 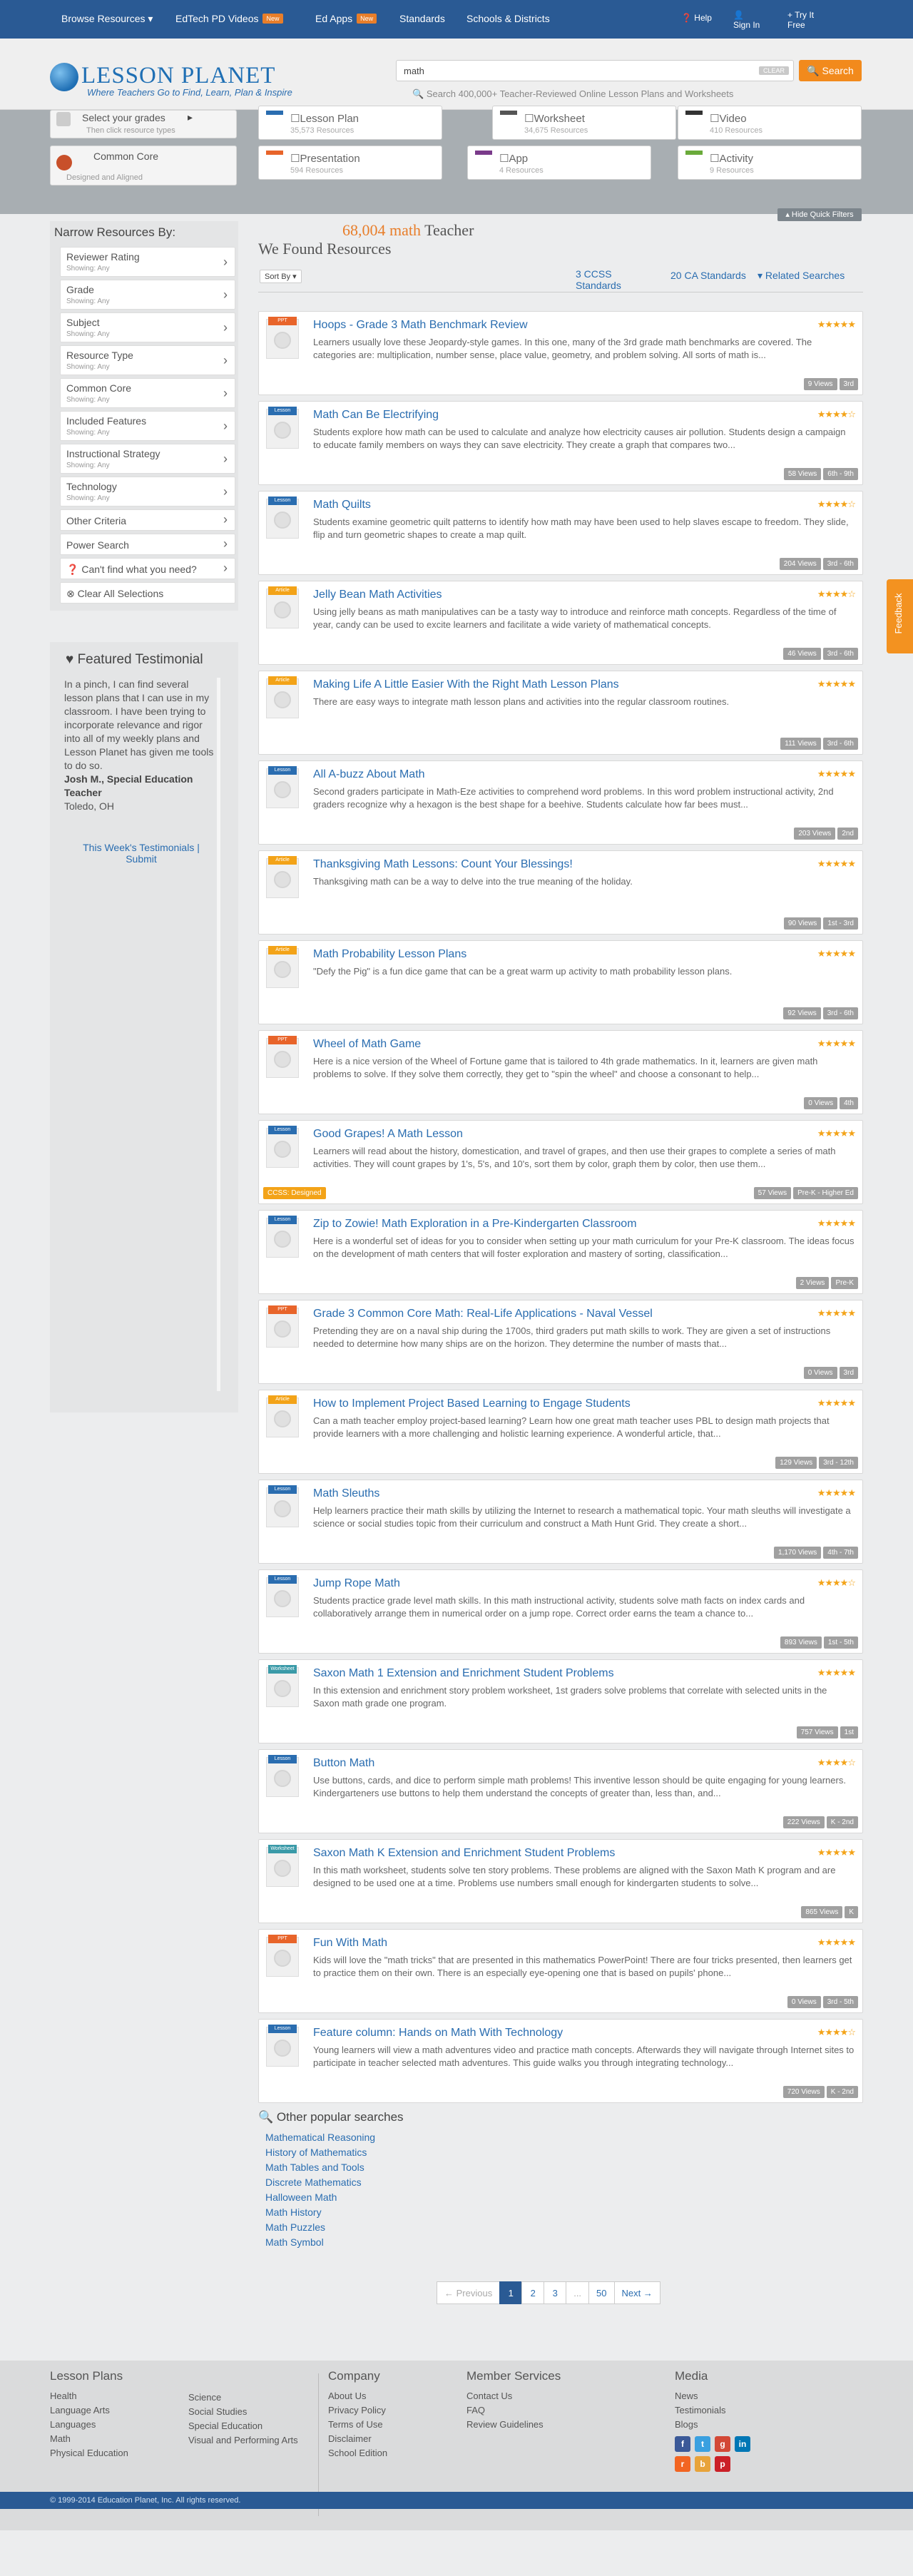 I want to click on search-button: 🔍 Search, so click(x=830, y=70).